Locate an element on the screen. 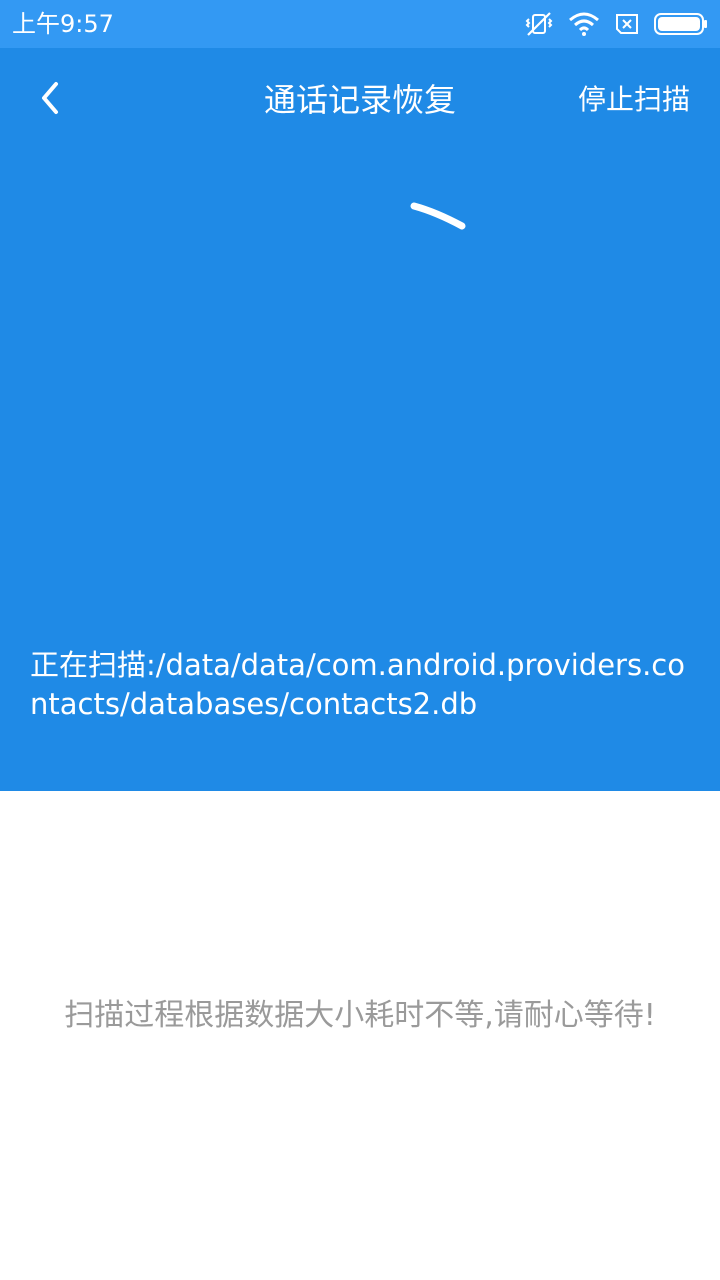 The width and height of the screenshot is (720, 1280). scan-hint-text: 扫描过程根据数据大小耗时不等,请耐心等待! is located at coordinates (360, 1015).